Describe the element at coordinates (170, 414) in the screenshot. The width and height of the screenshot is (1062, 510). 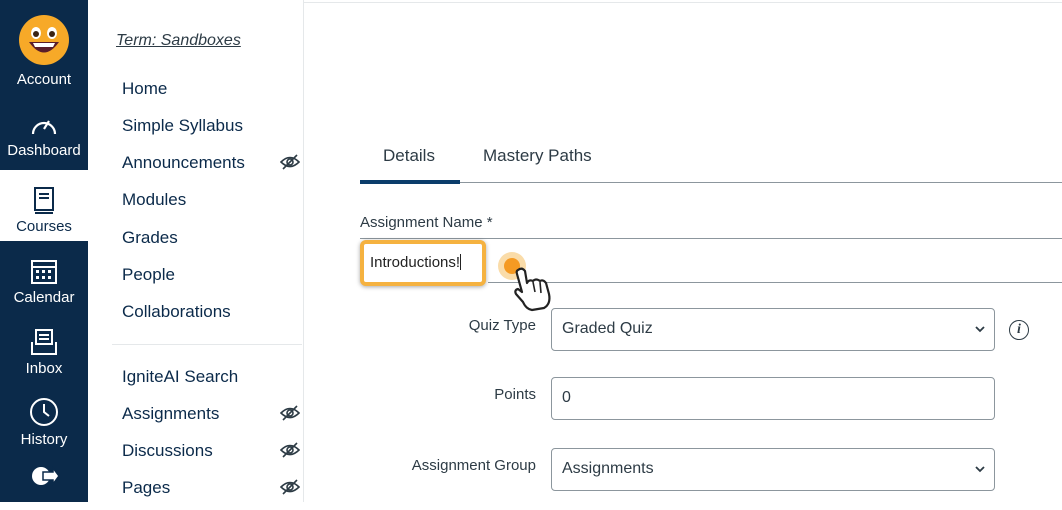
I see `course-nav-assignments: Assignments` at that location.